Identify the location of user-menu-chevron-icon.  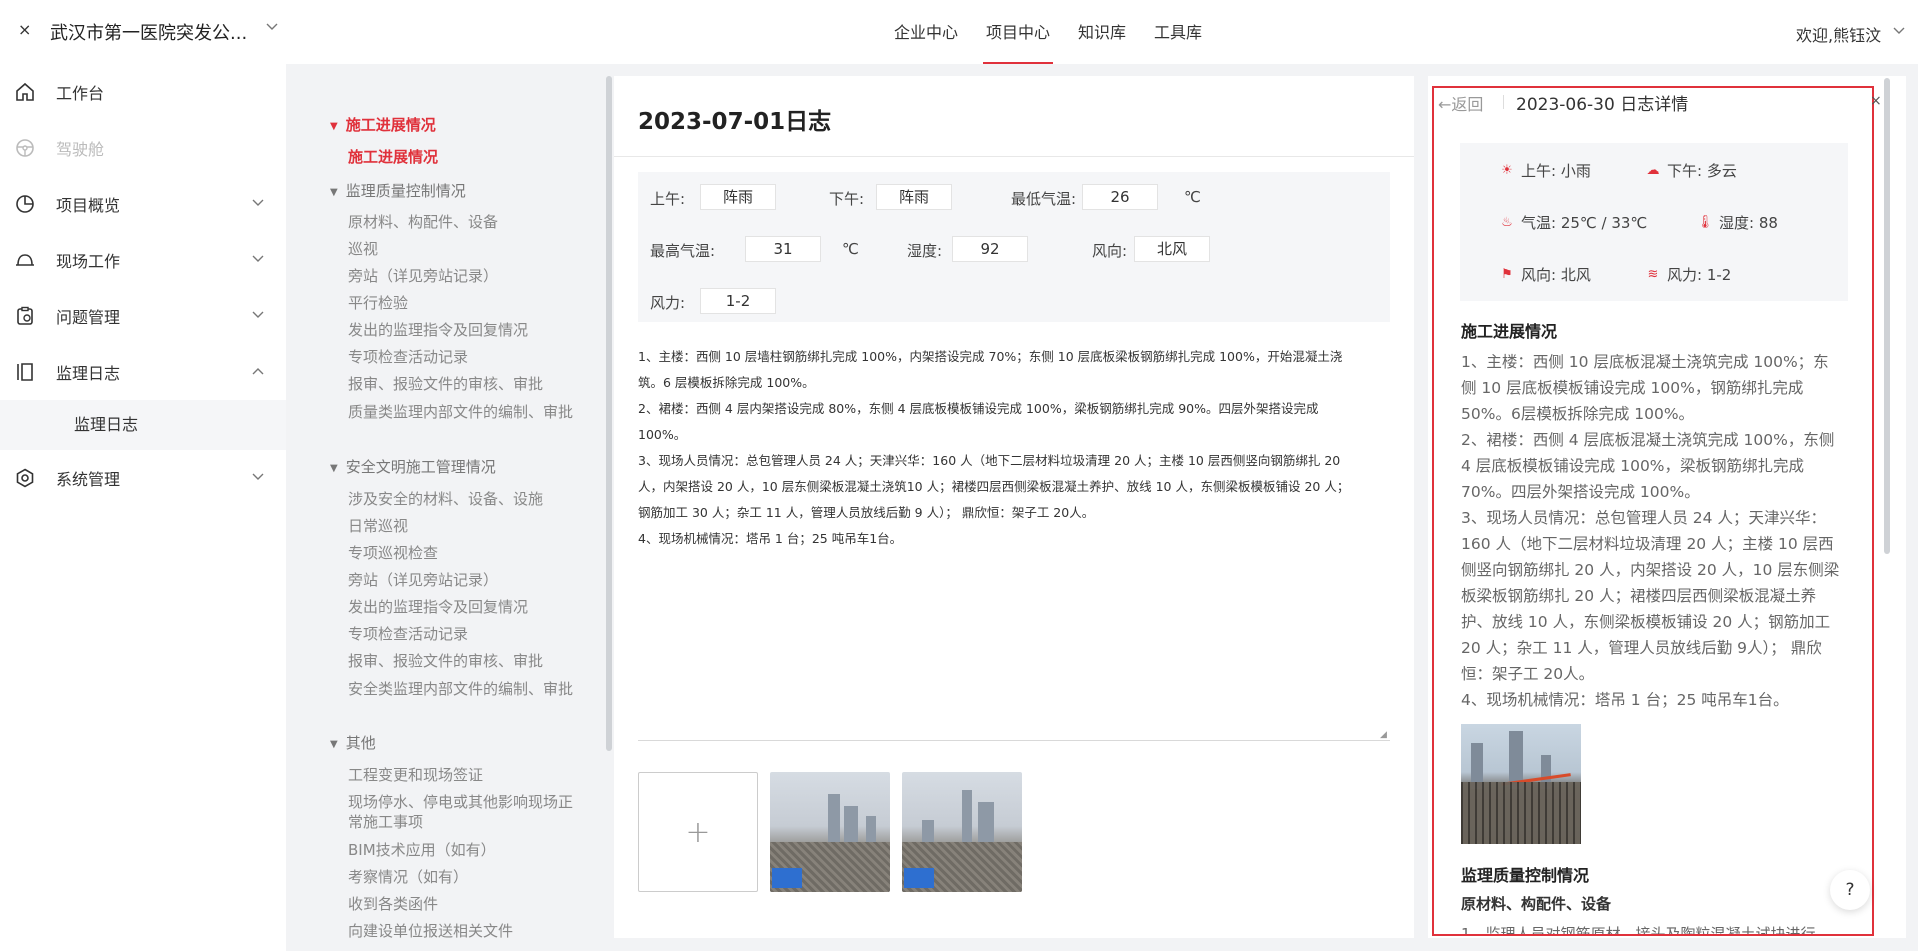
(1899, 31).